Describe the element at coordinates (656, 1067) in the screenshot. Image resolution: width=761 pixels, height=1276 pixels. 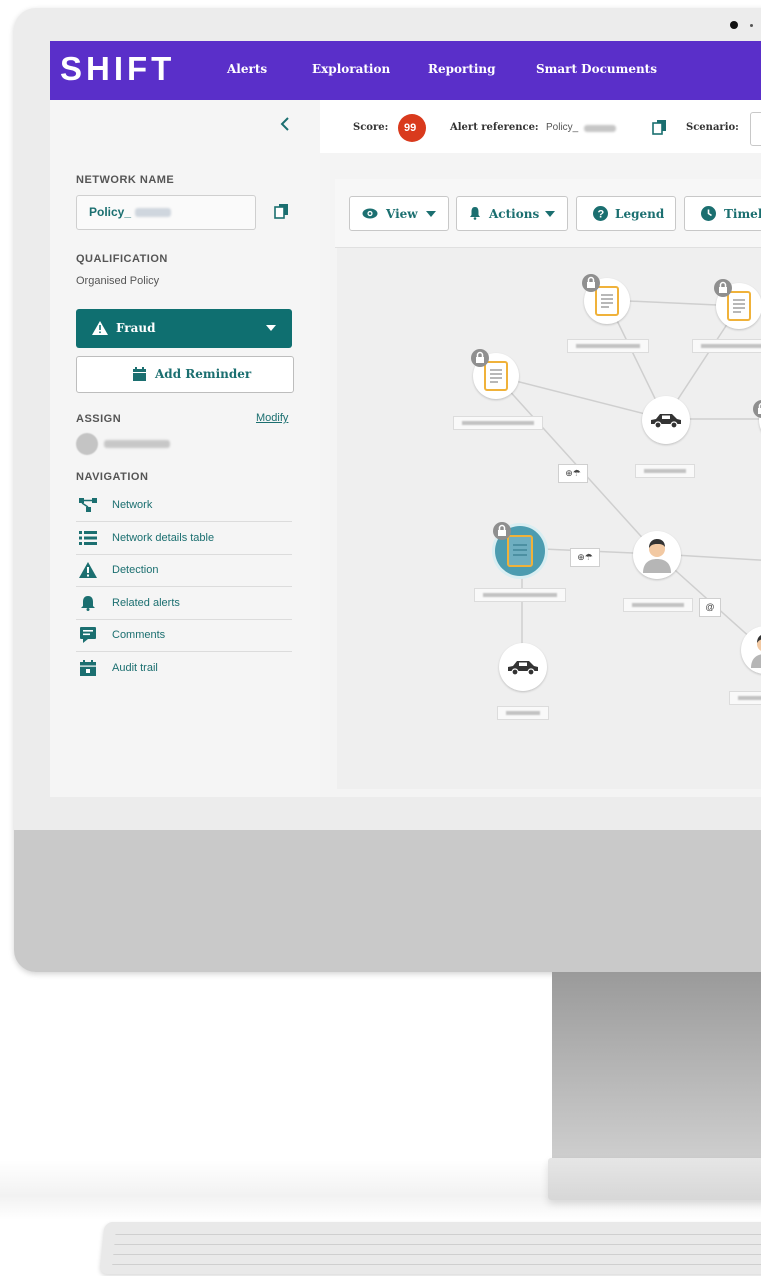
I see `monitor-stand` at that location.